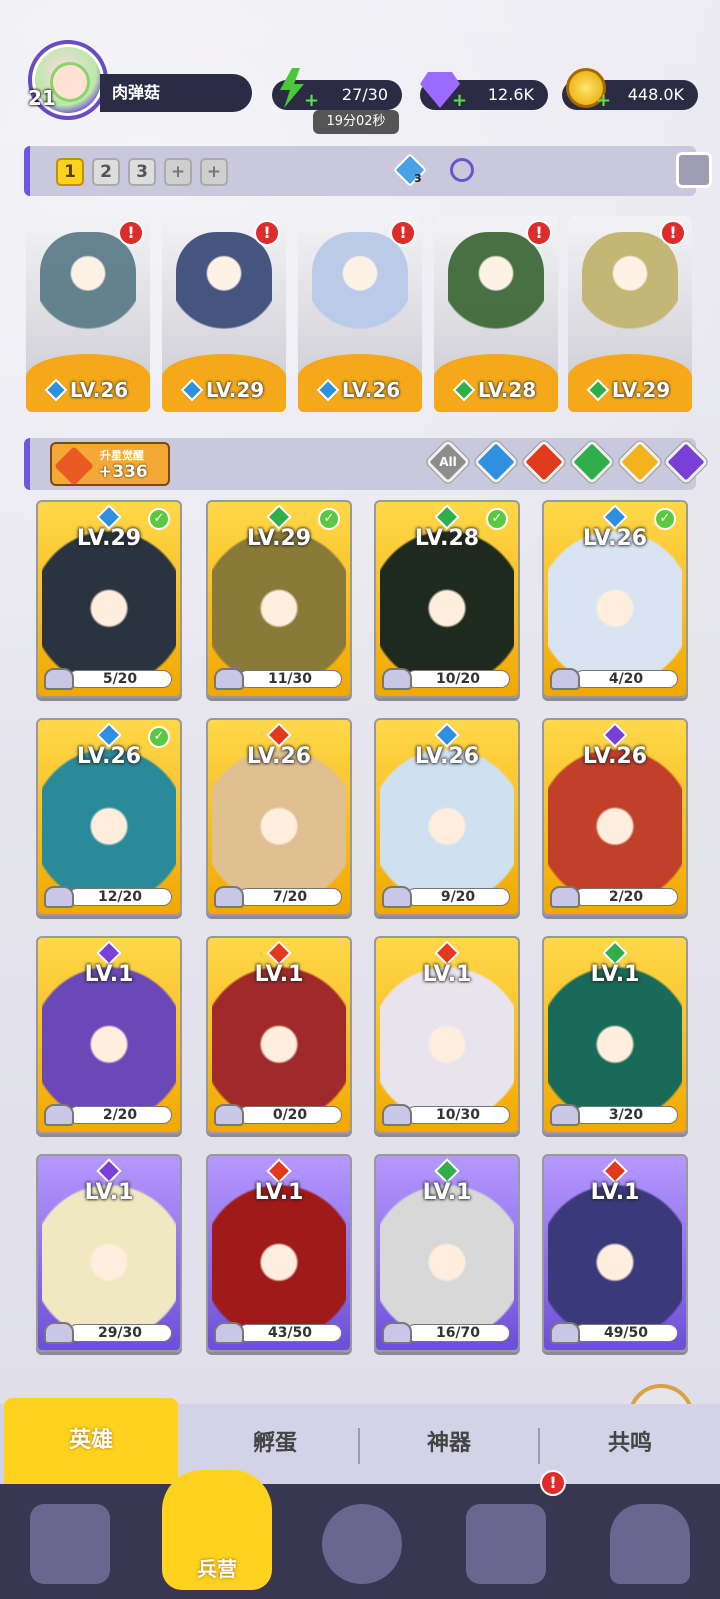  What do you see at coordinates (615, 1035) in the screenshot?
I see `hero-card: LV.1 3/20` at bounding box center [615, 1035].